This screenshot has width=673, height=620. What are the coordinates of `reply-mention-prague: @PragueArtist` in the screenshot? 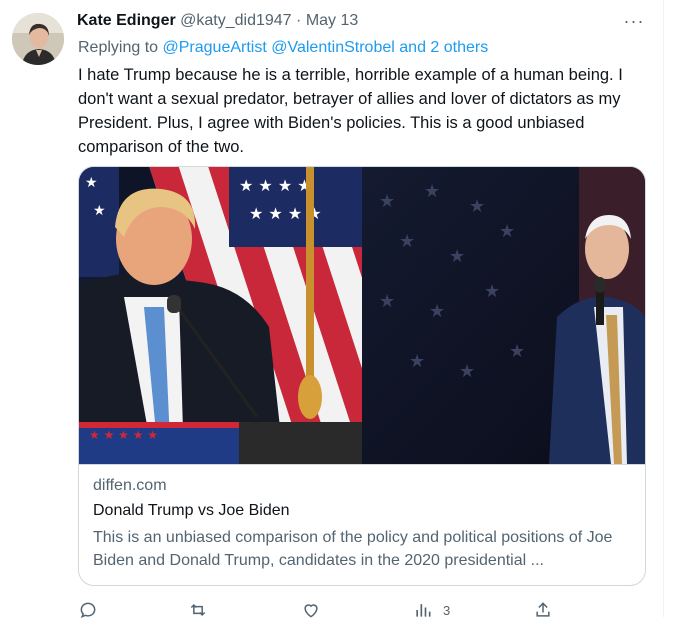 It's located at (215, 47).